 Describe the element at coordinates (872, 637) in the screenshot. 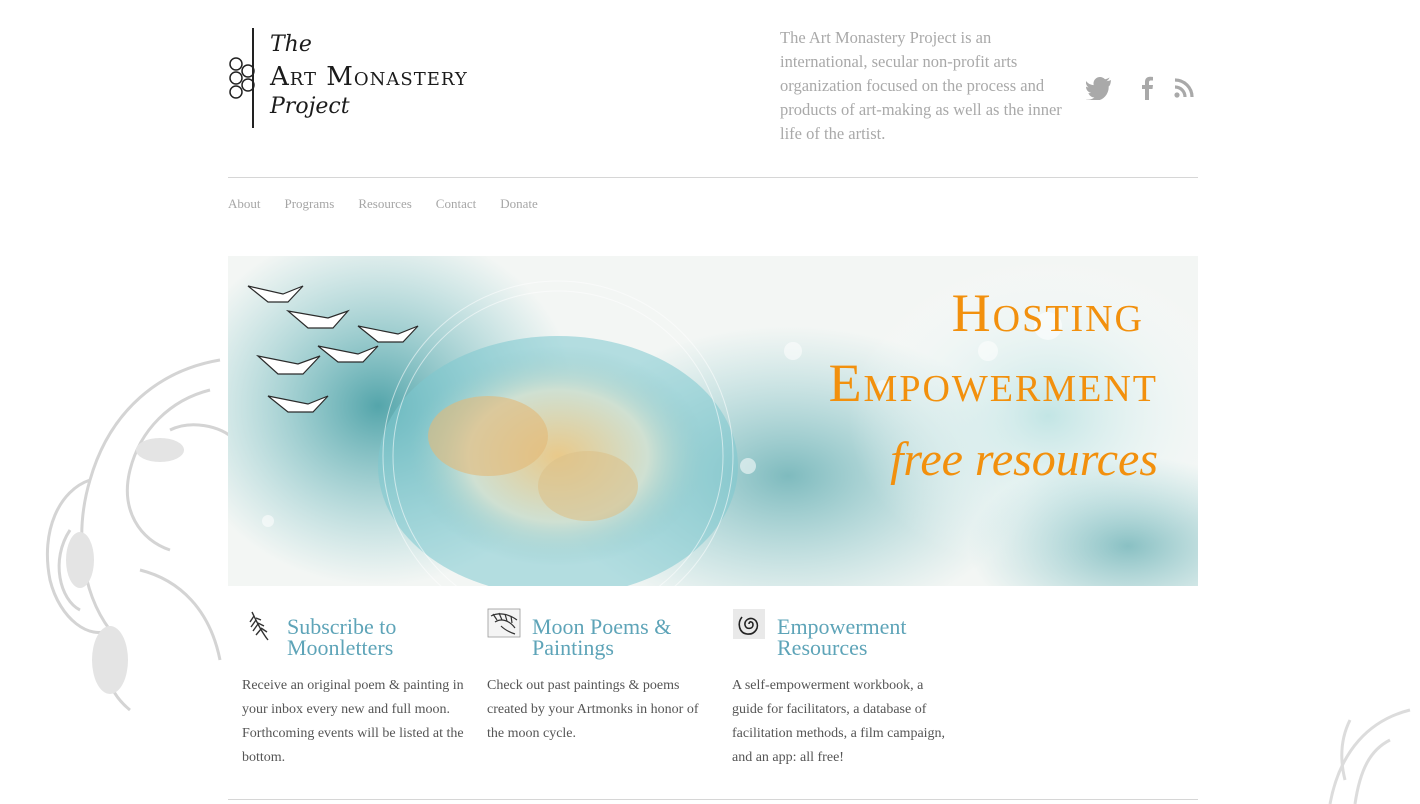

I see `card-title: Empowerment Resources` at that location.